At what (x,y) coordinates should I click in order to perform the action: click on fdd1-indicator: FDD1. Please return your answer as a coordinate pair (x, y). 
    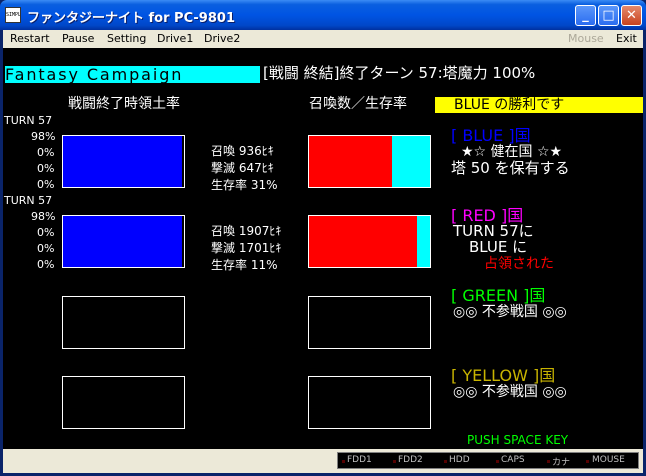
    Looking at the image, I should click on (359, 460).